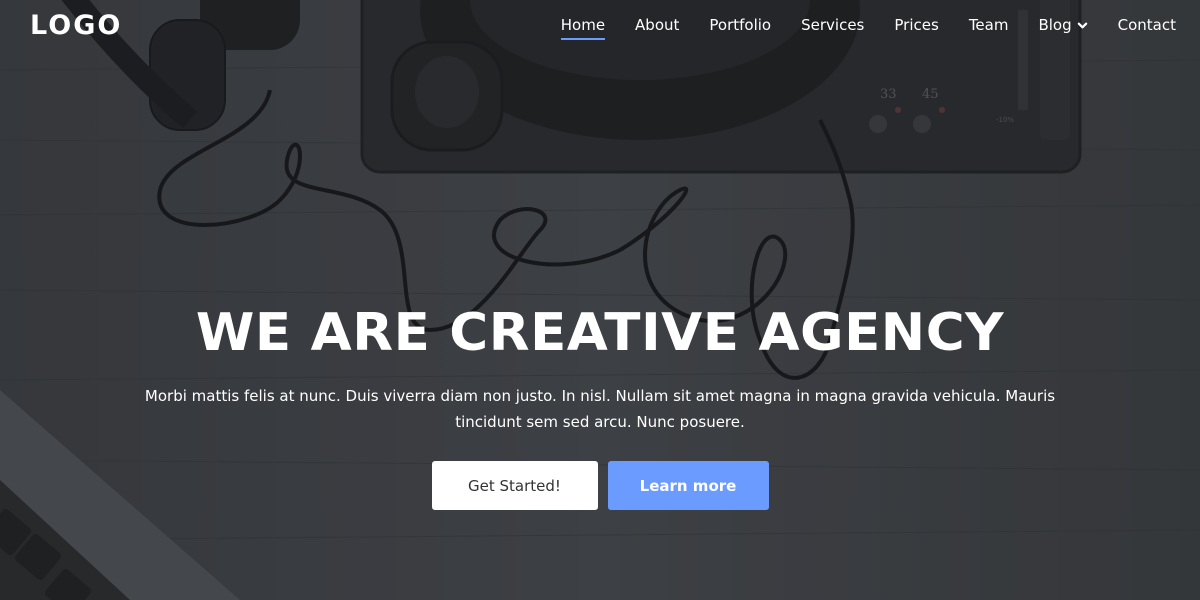 Image resolution: width=1200 pixels, height=600 pixels. Describe the element at coordinates (916, 25) in the screenshot. I see `nav-item-label: Prices` at that location.